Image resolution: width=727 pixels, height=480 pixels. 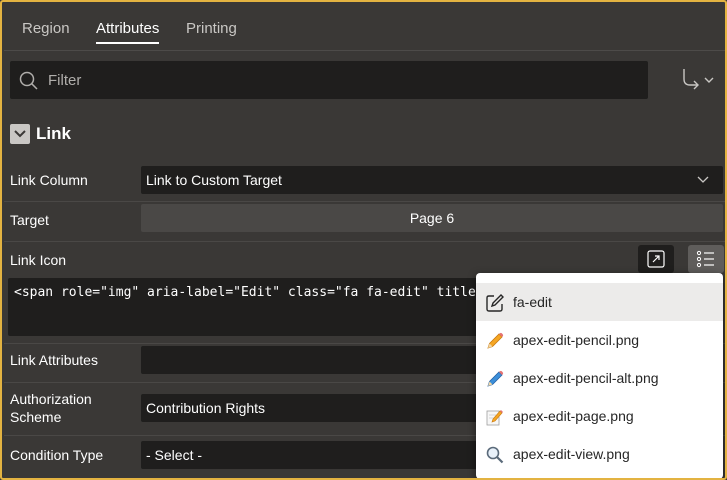 What do you see at coordinates (432, 218) in the screenshot?
I see `target-button: Page 6` at bounding box center [432, 218].